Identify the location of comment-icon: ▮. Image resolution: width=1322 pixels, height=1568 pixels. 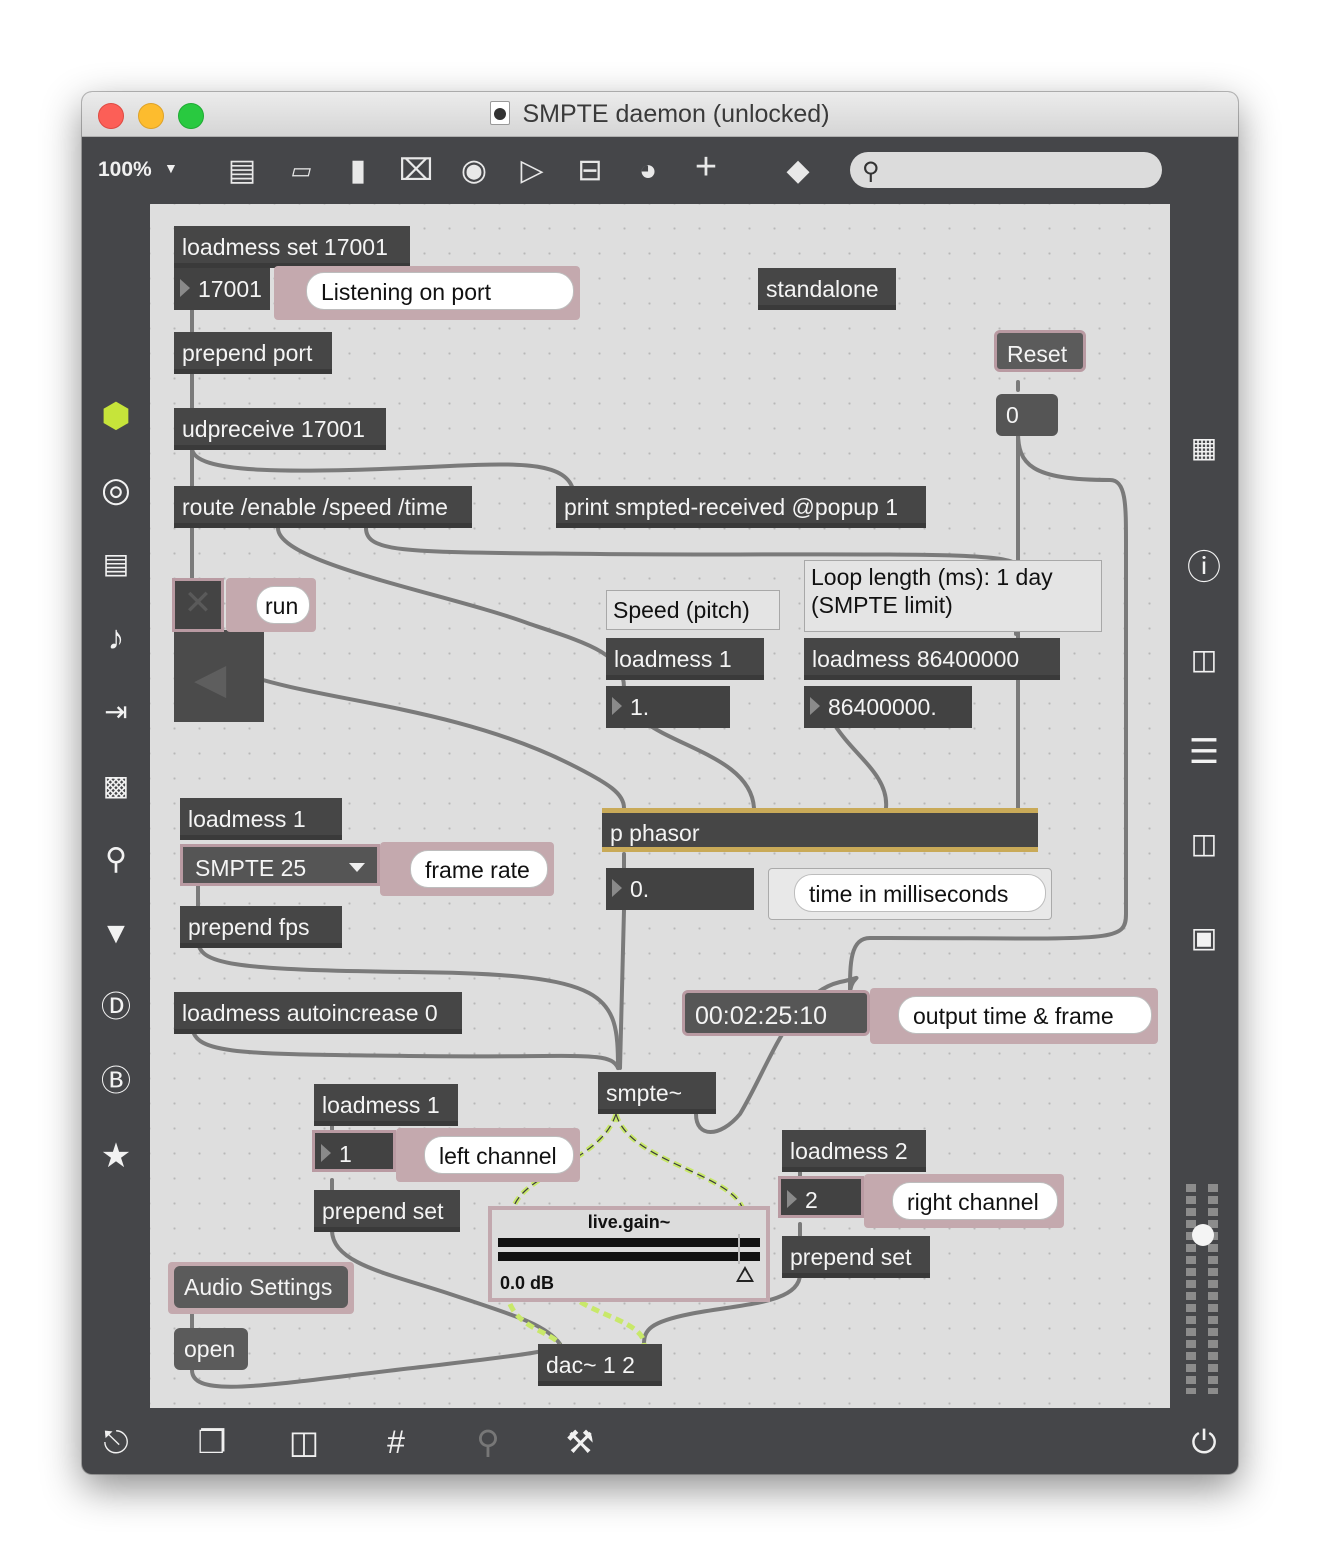
(358, 171).